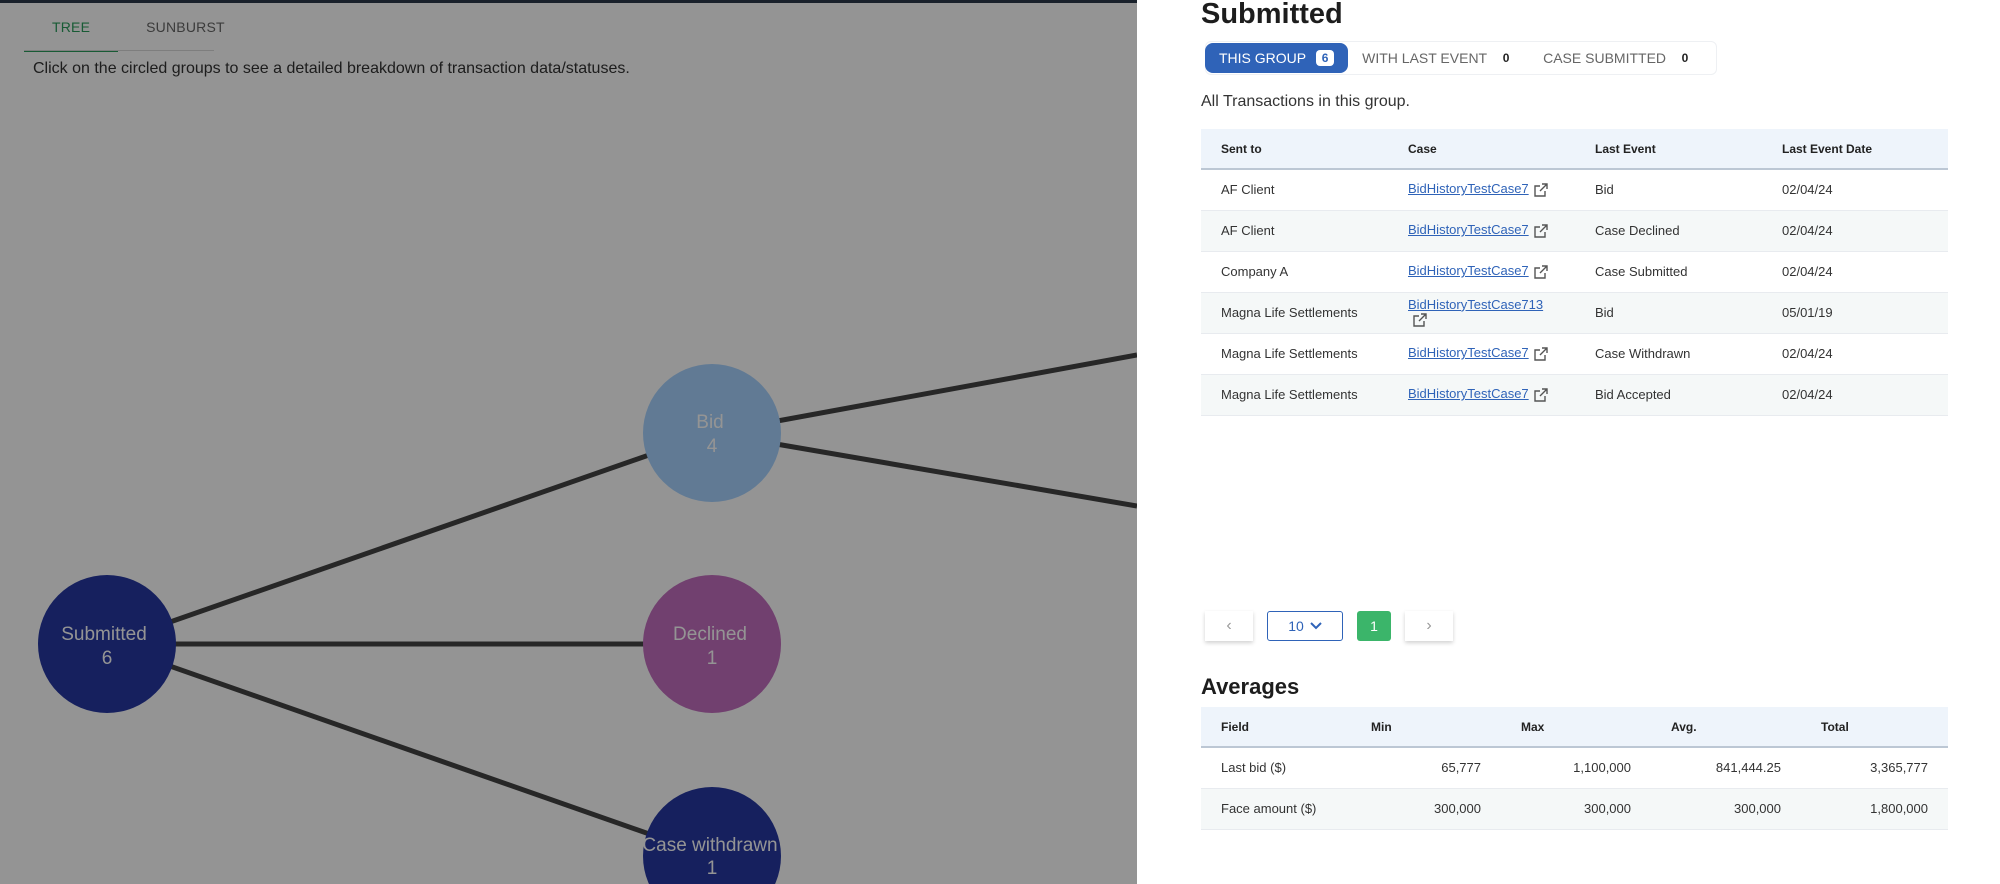  What do you see at coordinates (1481, 149) in the screenshot?
I see `col-header-case: Case` at bounding box center [1481, 149].